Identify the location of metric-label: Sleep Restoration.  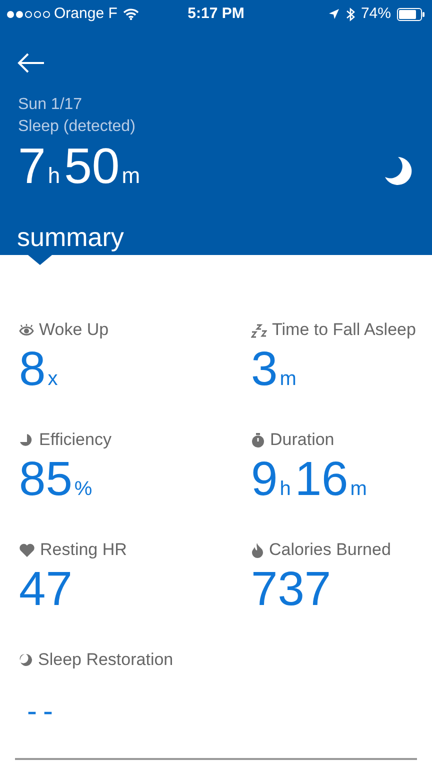
(106, 660).